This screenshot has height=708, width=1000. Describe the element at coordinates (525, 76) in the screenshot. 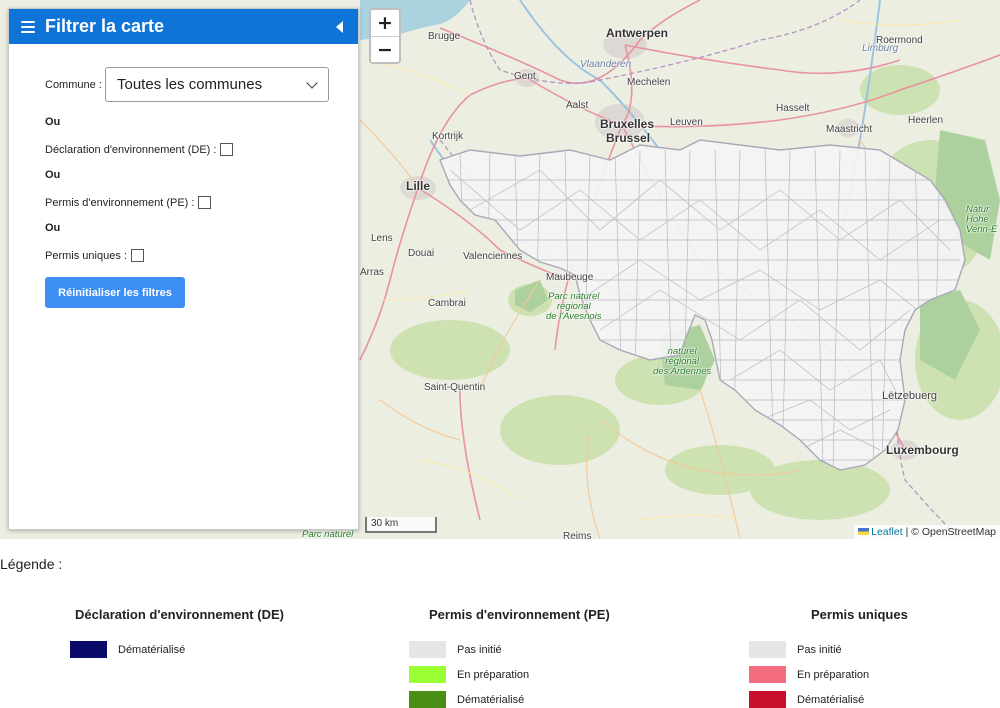

I see `place-gent: Gent` at that location.